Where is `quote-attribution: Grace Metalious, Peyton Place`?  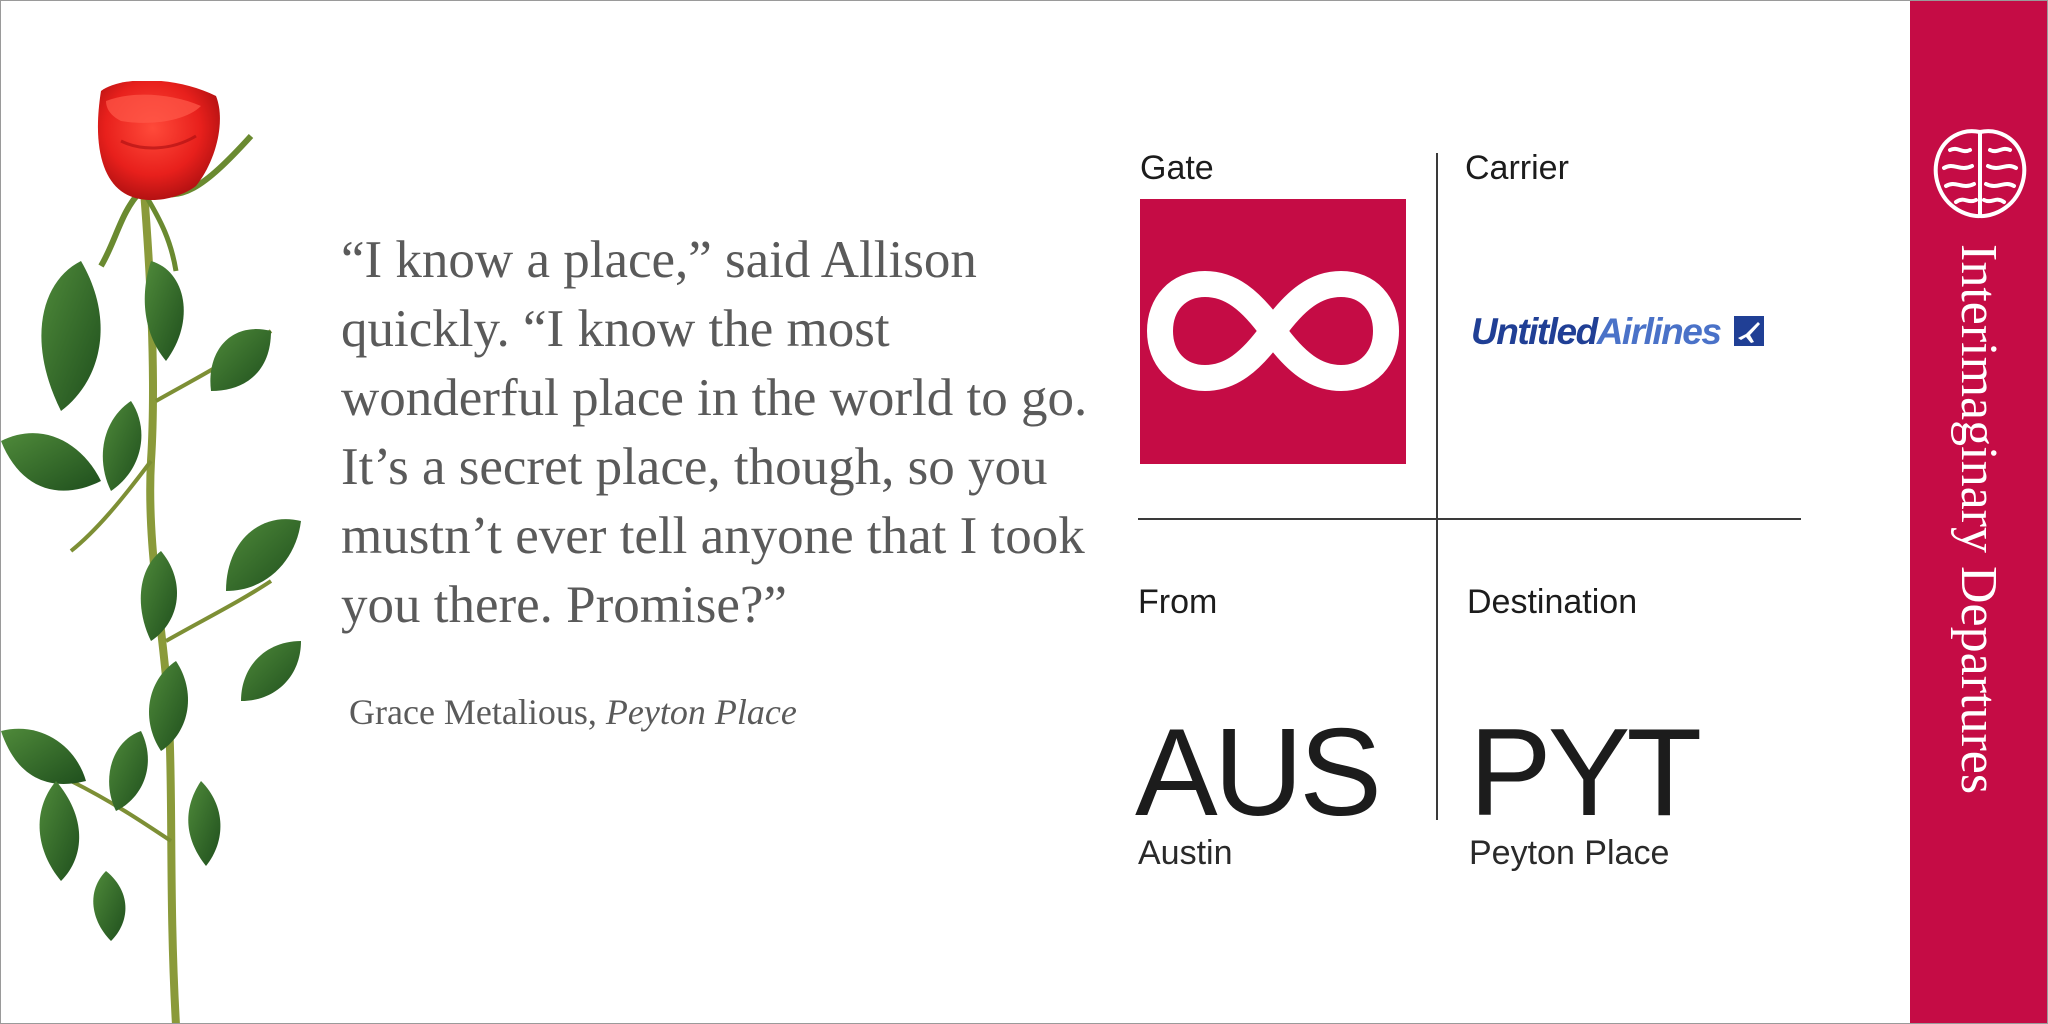 quote-attribution: Grace Metalious, Peyton Place is located at coordinates (573, 712).